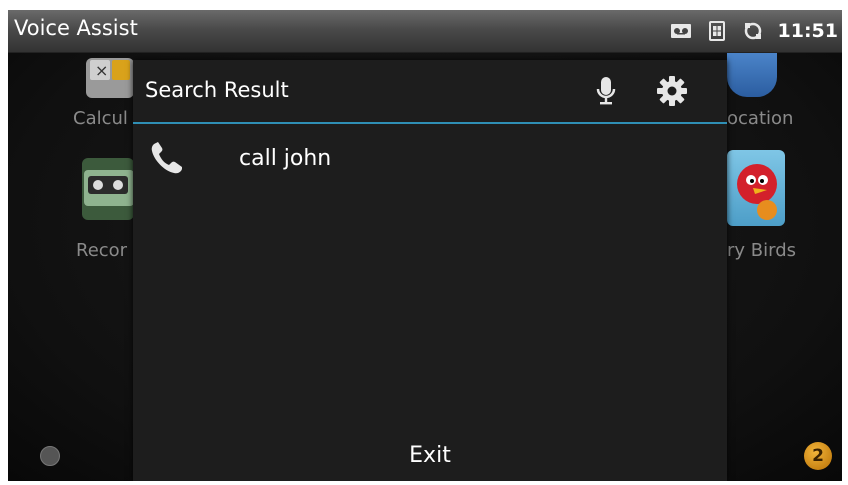 The height and width of the screenshot is (485, 848). I want to click on sync-icon, so click(753, 31).